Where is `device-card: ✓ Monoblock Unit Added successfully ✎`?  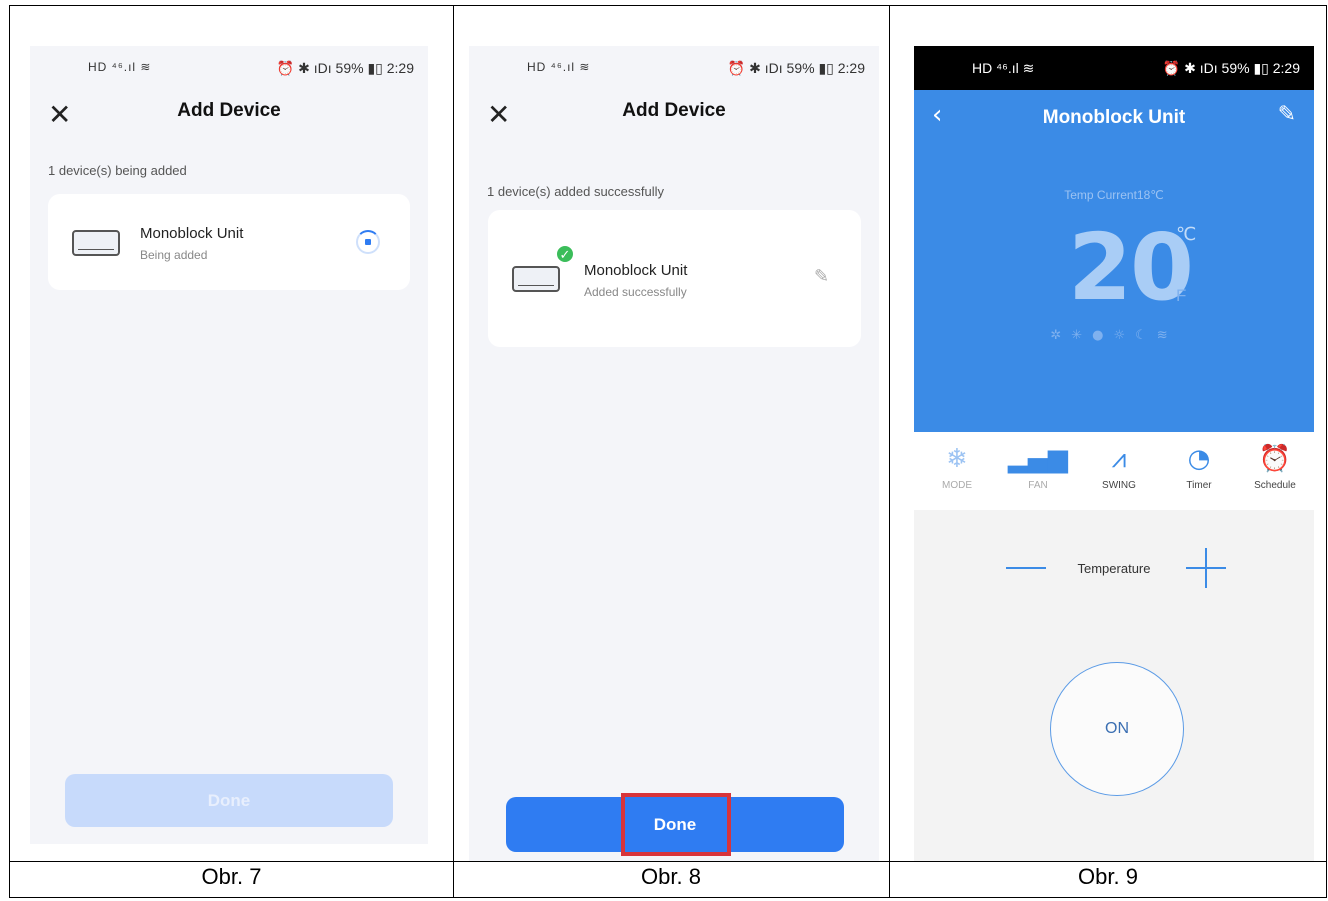 device-card: ✓ Monoblock Unit Added successfully ✎ is located at coordinates (674, 278).